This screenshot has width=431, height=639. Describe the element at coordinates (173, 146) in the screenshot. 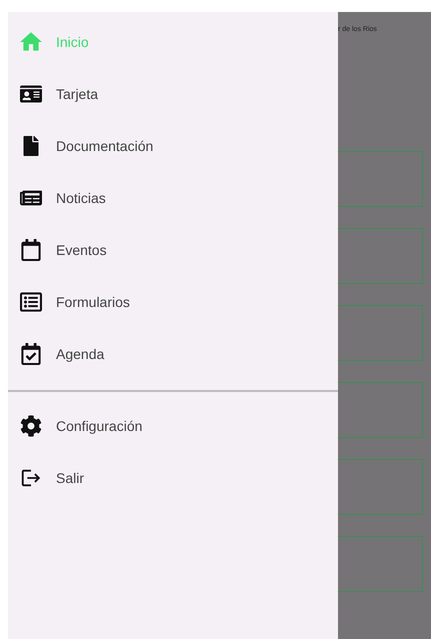

I see `menu-item: Documentación` at that location.